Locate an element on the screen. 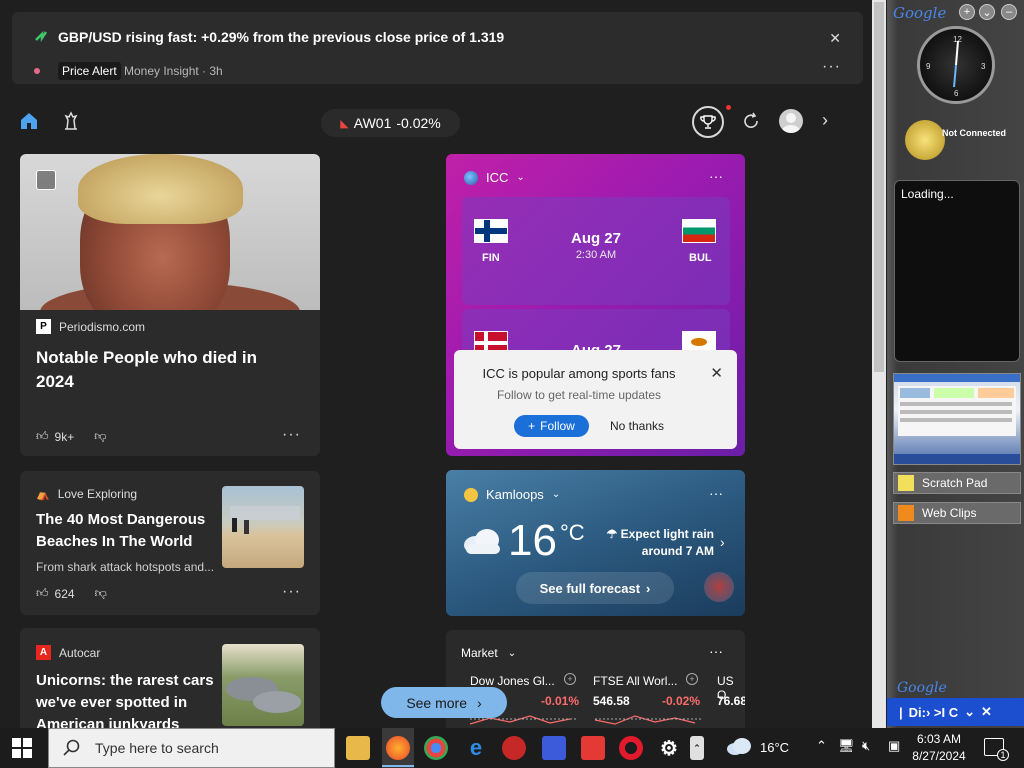 The image size is (1024, 768). sports-header: ICC ⌄ is located at coordinates (494, 177).